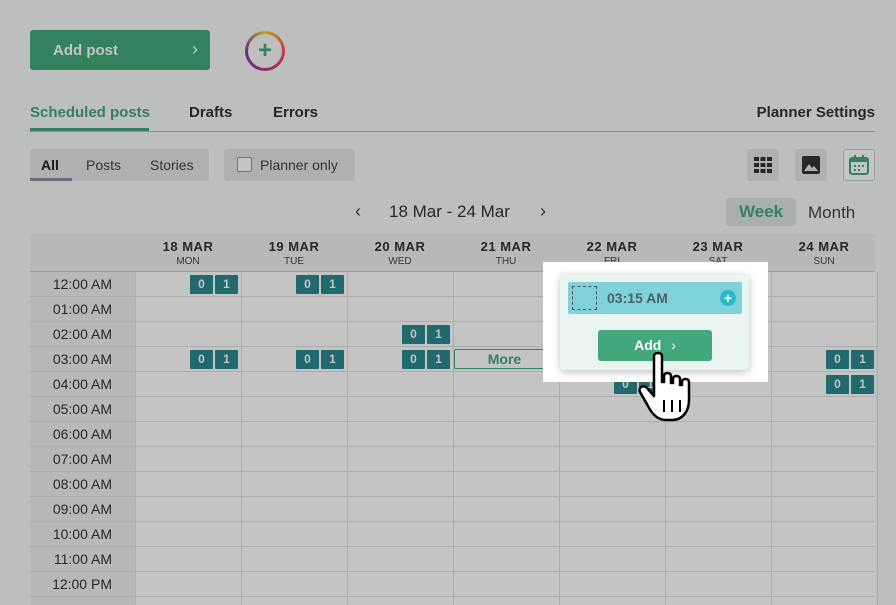  I want to click on add-post-label: Add post, so click(85, 50).